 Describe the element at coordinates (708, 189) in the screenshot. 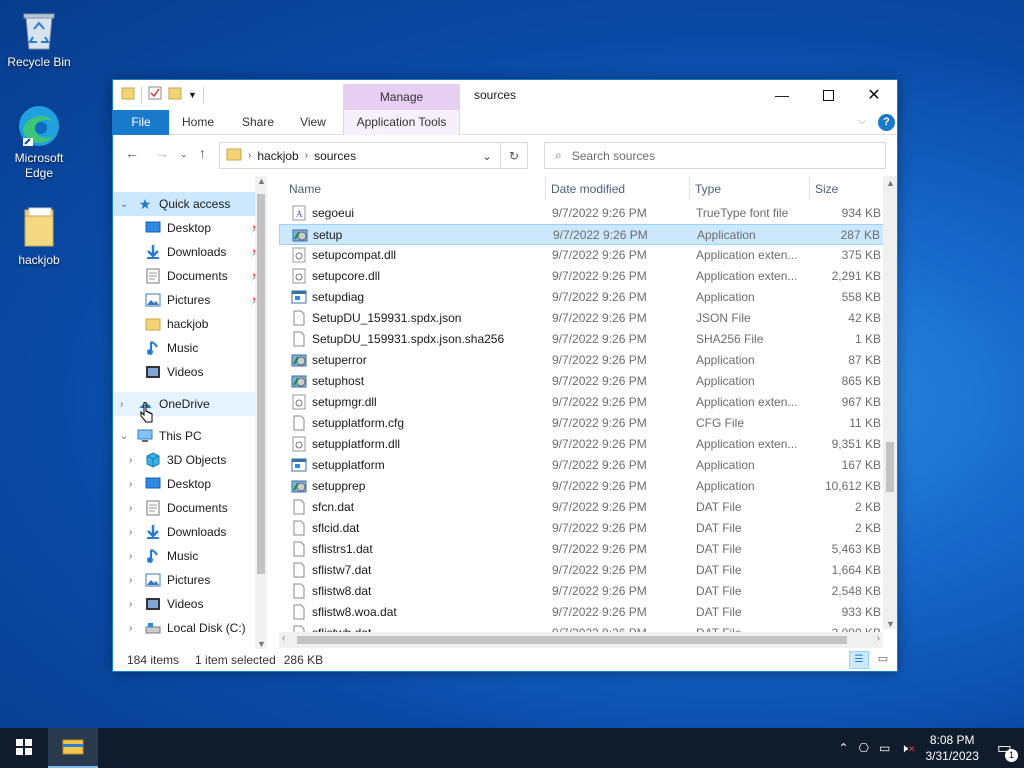

I see `column-type: Type` at that location.